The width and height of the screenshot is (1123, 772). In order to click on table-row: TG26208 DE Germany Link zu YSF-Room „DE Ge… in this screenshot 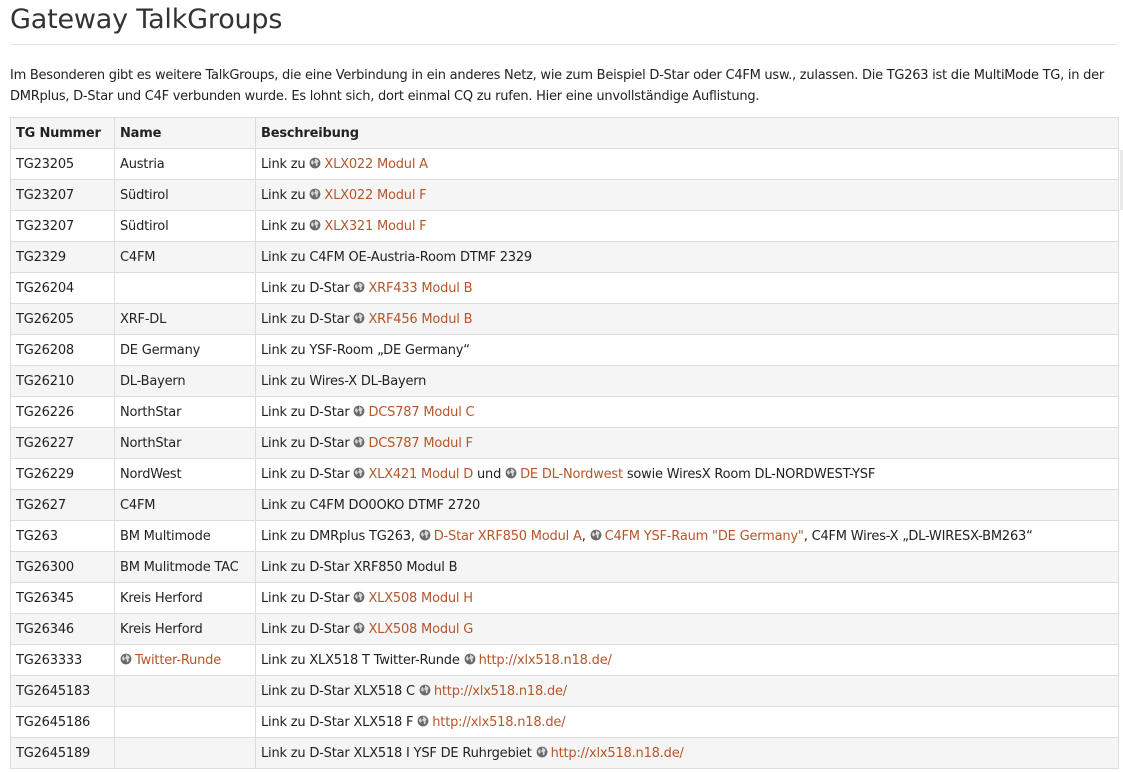, I will do `click(564, 350)`.